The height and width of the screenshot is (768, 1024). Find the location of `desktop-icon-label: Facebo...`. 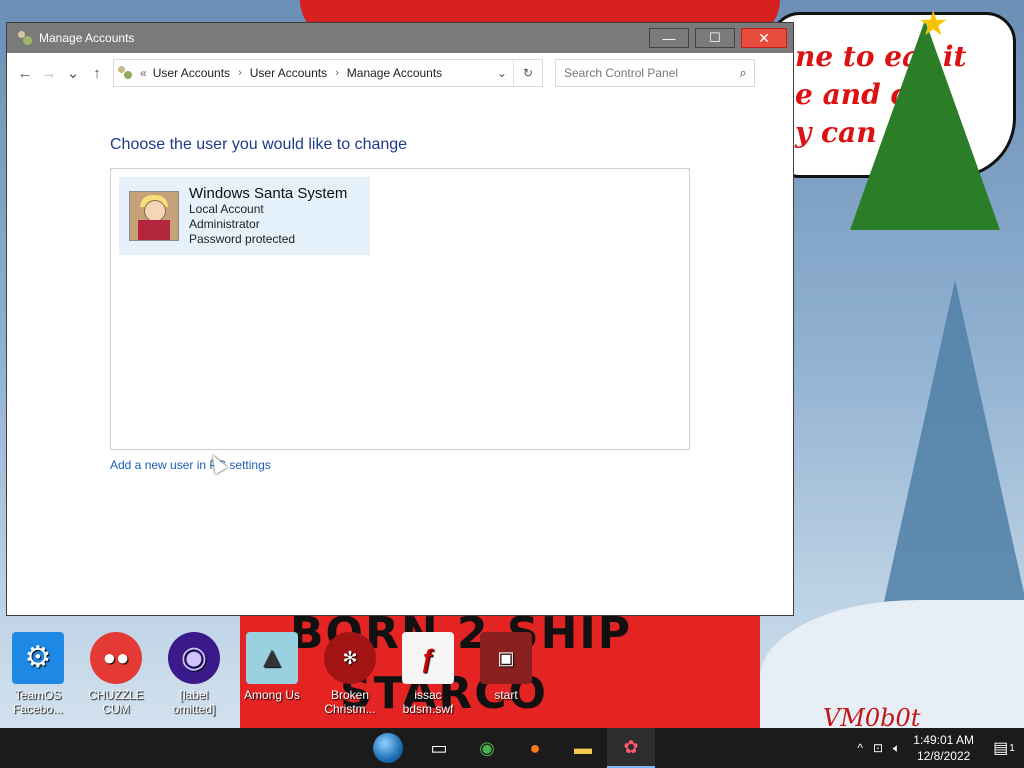

desktop-icon-label: Facebo... is located at coordinates (38, 709).